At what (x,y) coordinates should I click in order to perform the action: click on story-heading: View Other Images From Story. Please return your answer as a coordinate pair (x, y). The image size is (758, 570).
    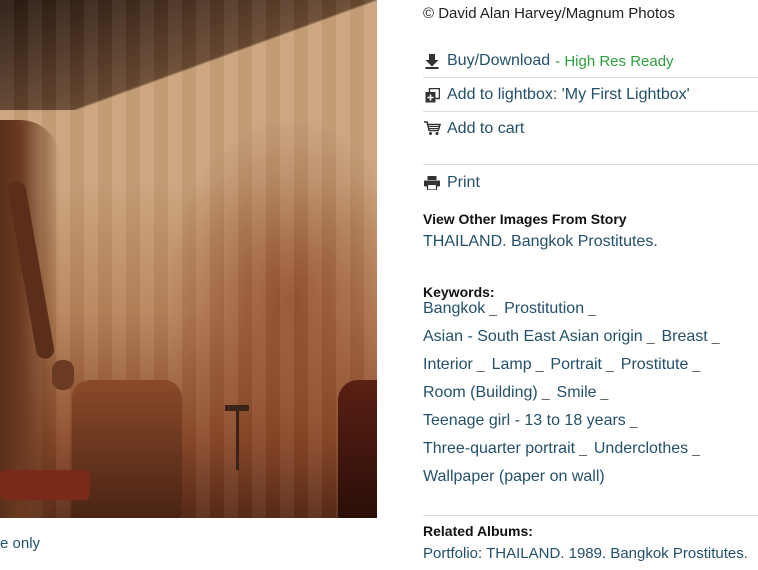
    Looking at the image, I should click on (525, 219).